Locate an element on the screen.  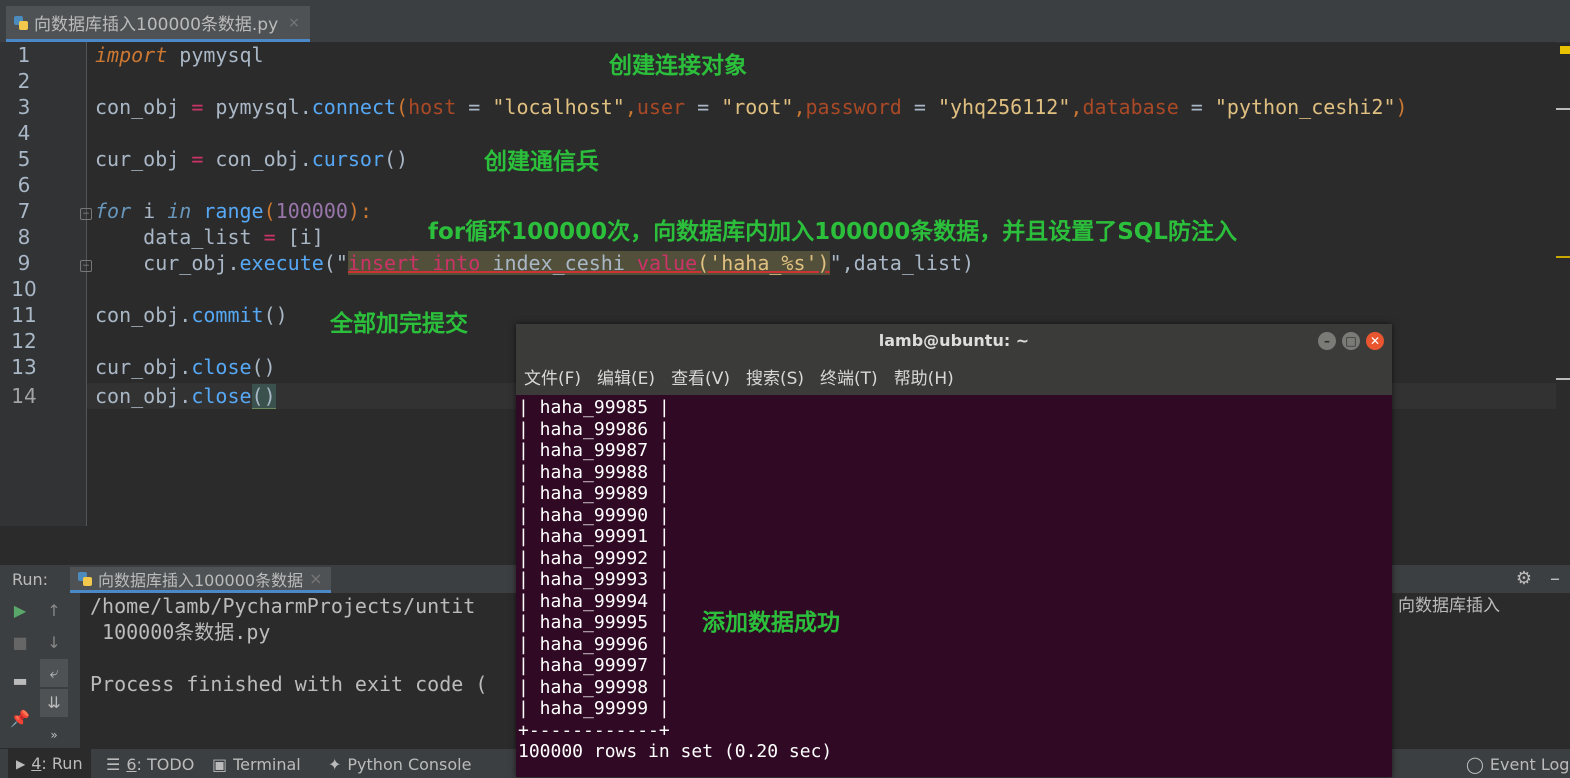
result-row: | haha_99985 | is located at coordinates (594, 407).